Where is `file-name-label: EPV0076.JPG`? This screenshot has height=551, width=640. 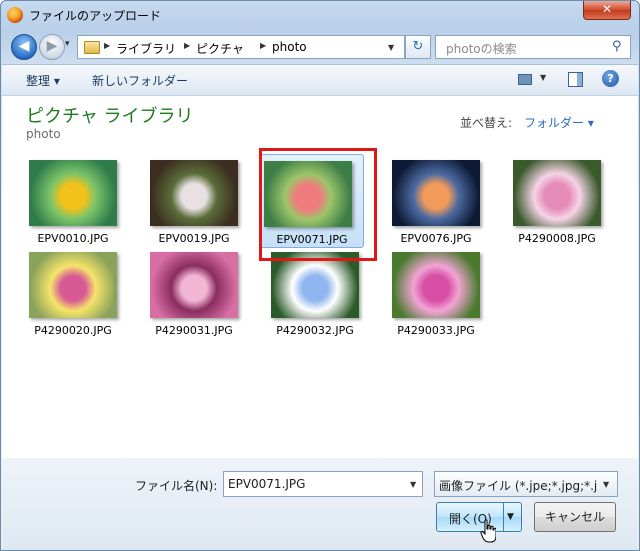 file-name-label: EPV0076.JPG is located at coordinates (436, 238).